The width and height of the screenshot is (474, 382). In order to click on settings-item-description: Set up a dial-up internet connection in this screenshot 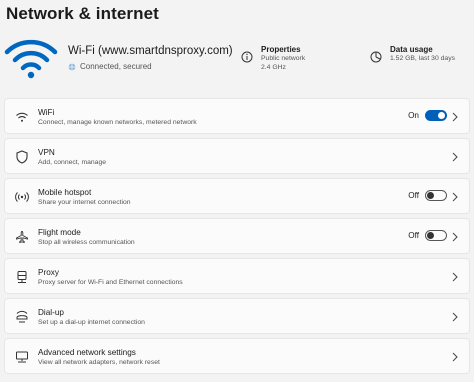, I will do `click(91, 322)`.